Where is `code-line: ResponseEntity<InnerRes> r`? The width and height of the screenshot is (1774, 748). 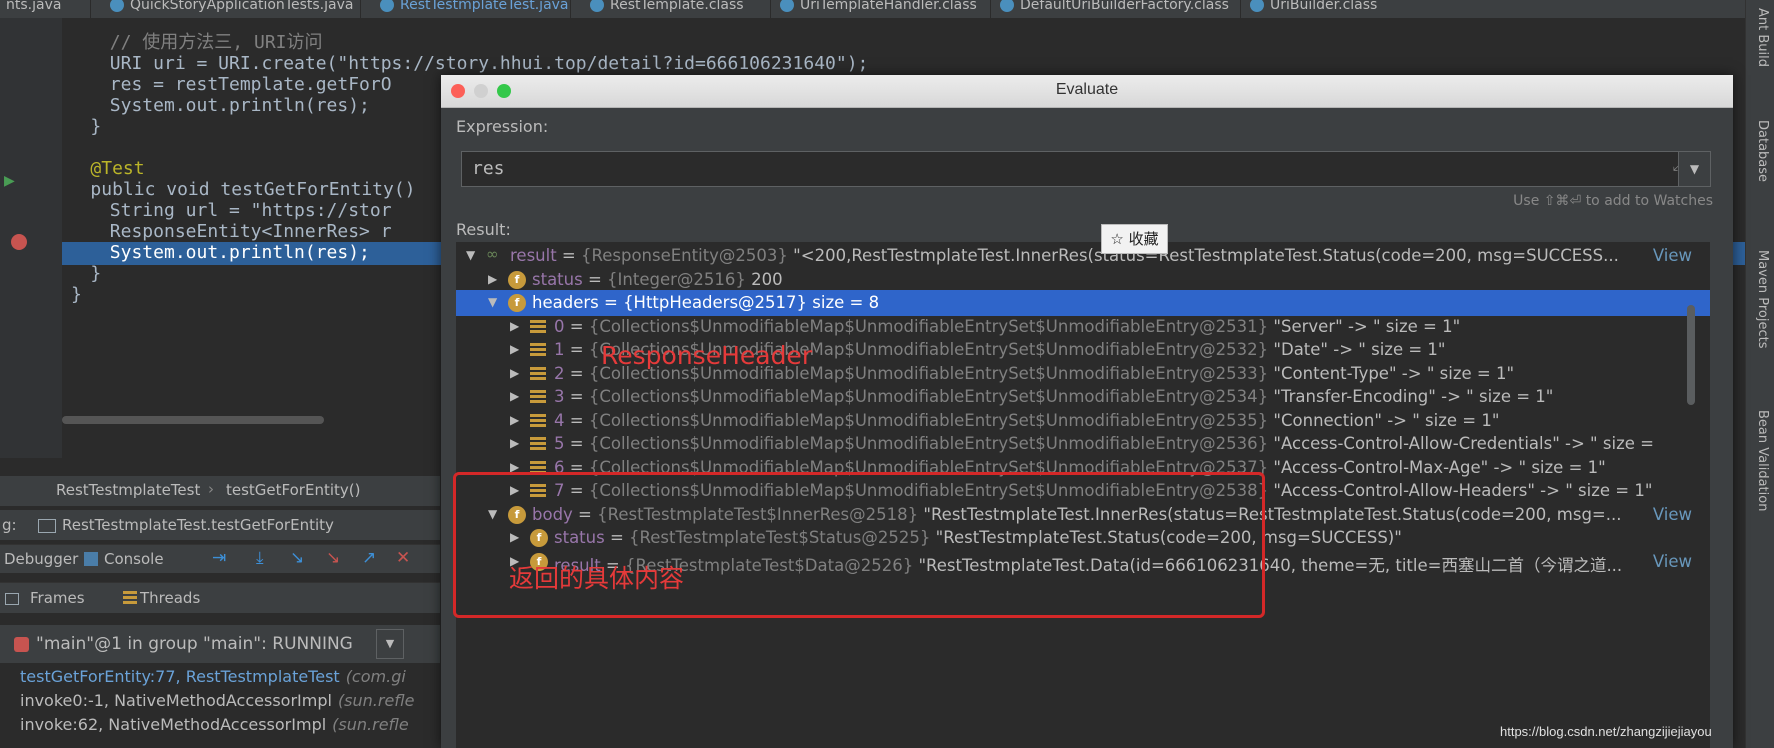 code-line: ResponseEntity<InnerRes> r is located at coordinates (250, 231).